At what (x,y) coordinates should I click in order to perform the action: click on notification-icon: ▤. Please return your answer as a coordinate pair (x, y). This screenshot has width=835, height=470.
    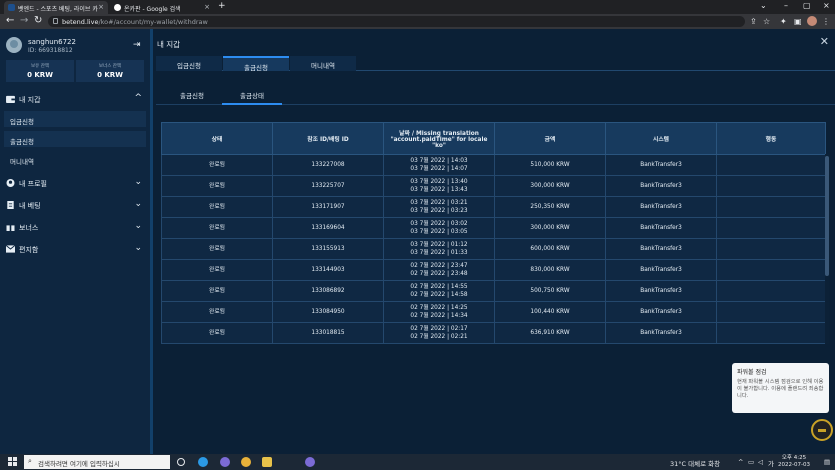
    Looking at the image, I should click on (827, 462).